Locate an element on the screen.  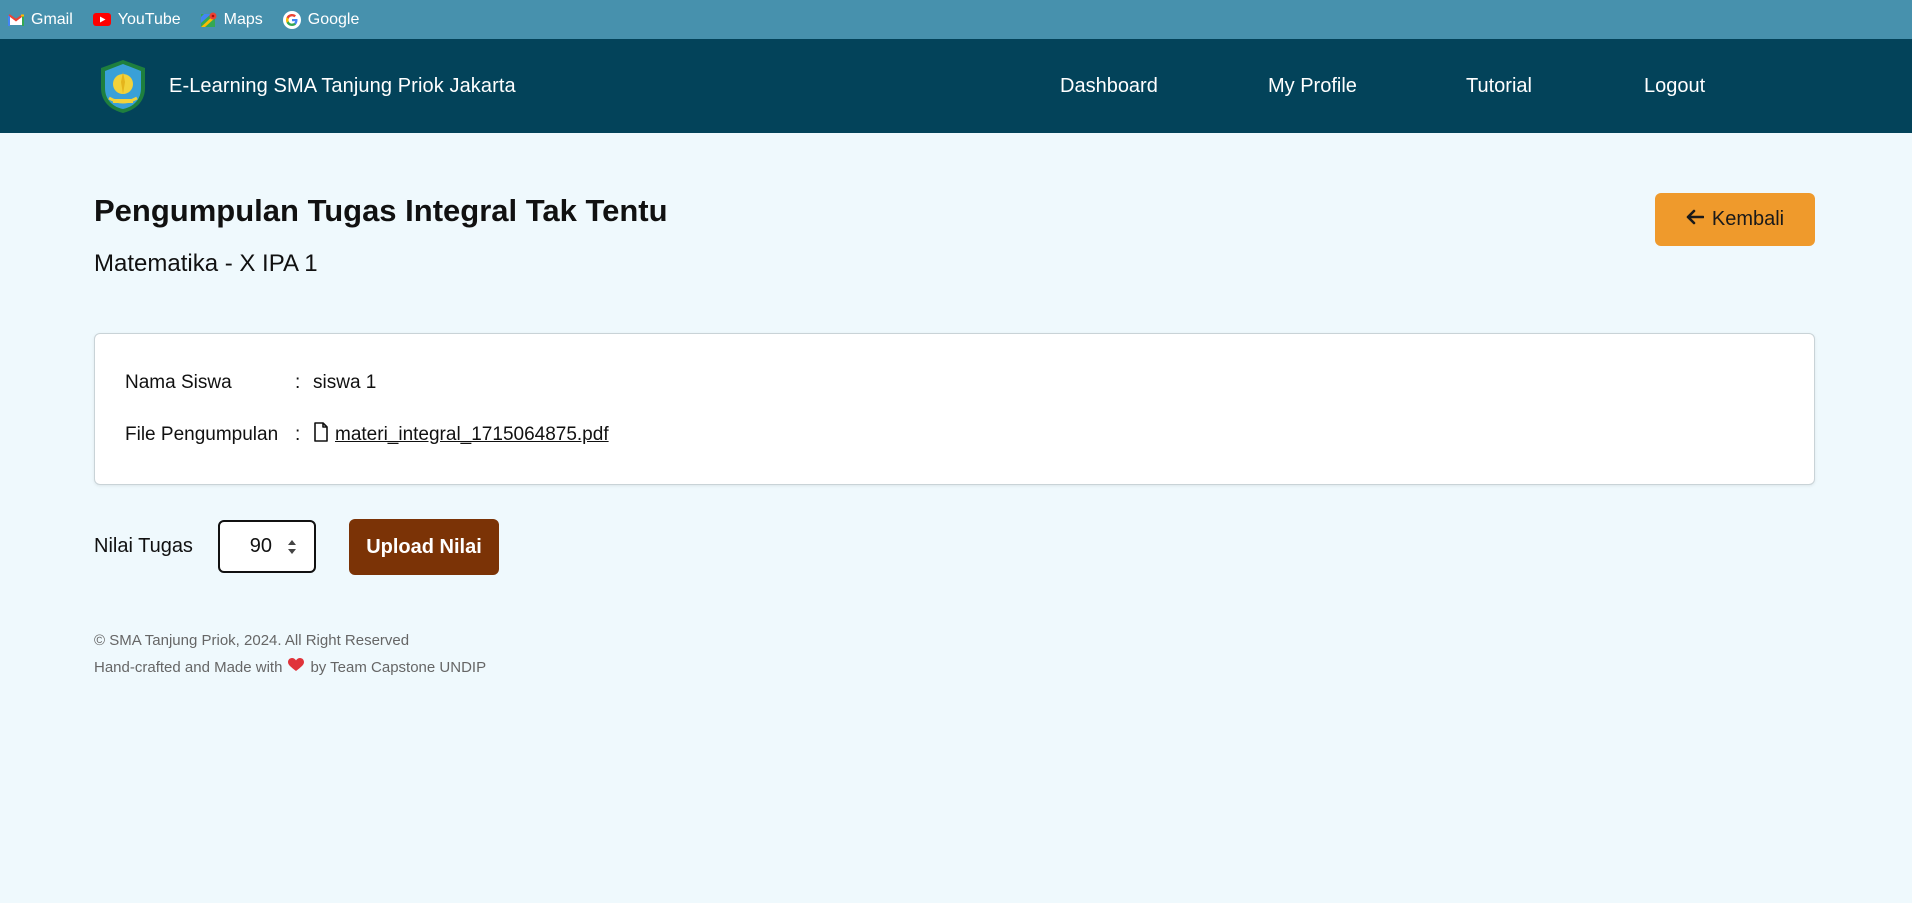
page-subtitle: Matematika - X IPA 1 is located at coordinates (206, 263).